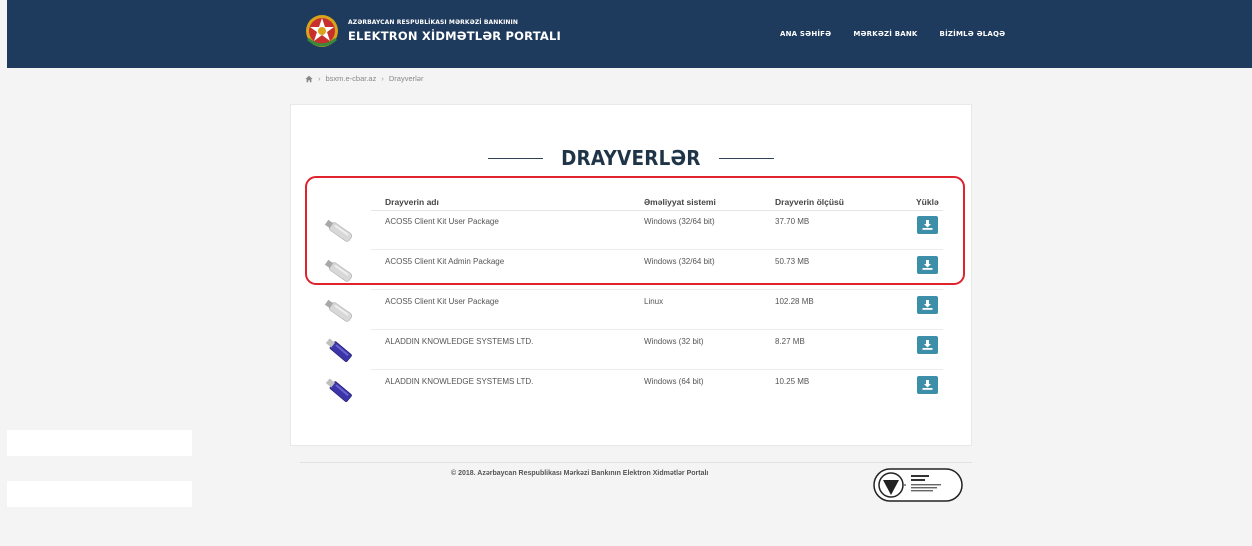 The width and height of the screenshot is (1252, 546). I want to click on driver-size: 10.25 MB, so click(792, 381).